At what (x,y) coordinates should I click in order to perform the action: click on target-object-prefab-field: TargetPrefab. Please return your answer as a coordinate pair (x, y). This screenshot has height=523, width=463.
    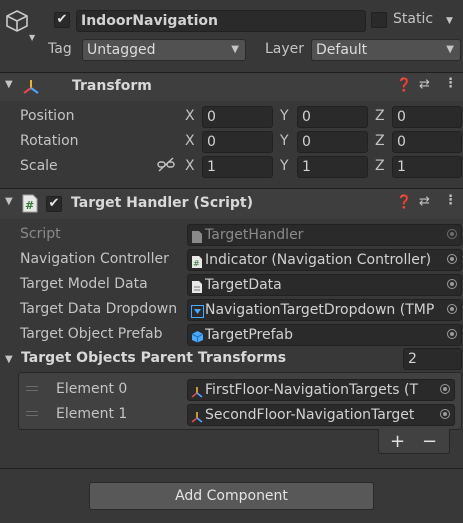
    Looking at the image, I should click on (324, 335).